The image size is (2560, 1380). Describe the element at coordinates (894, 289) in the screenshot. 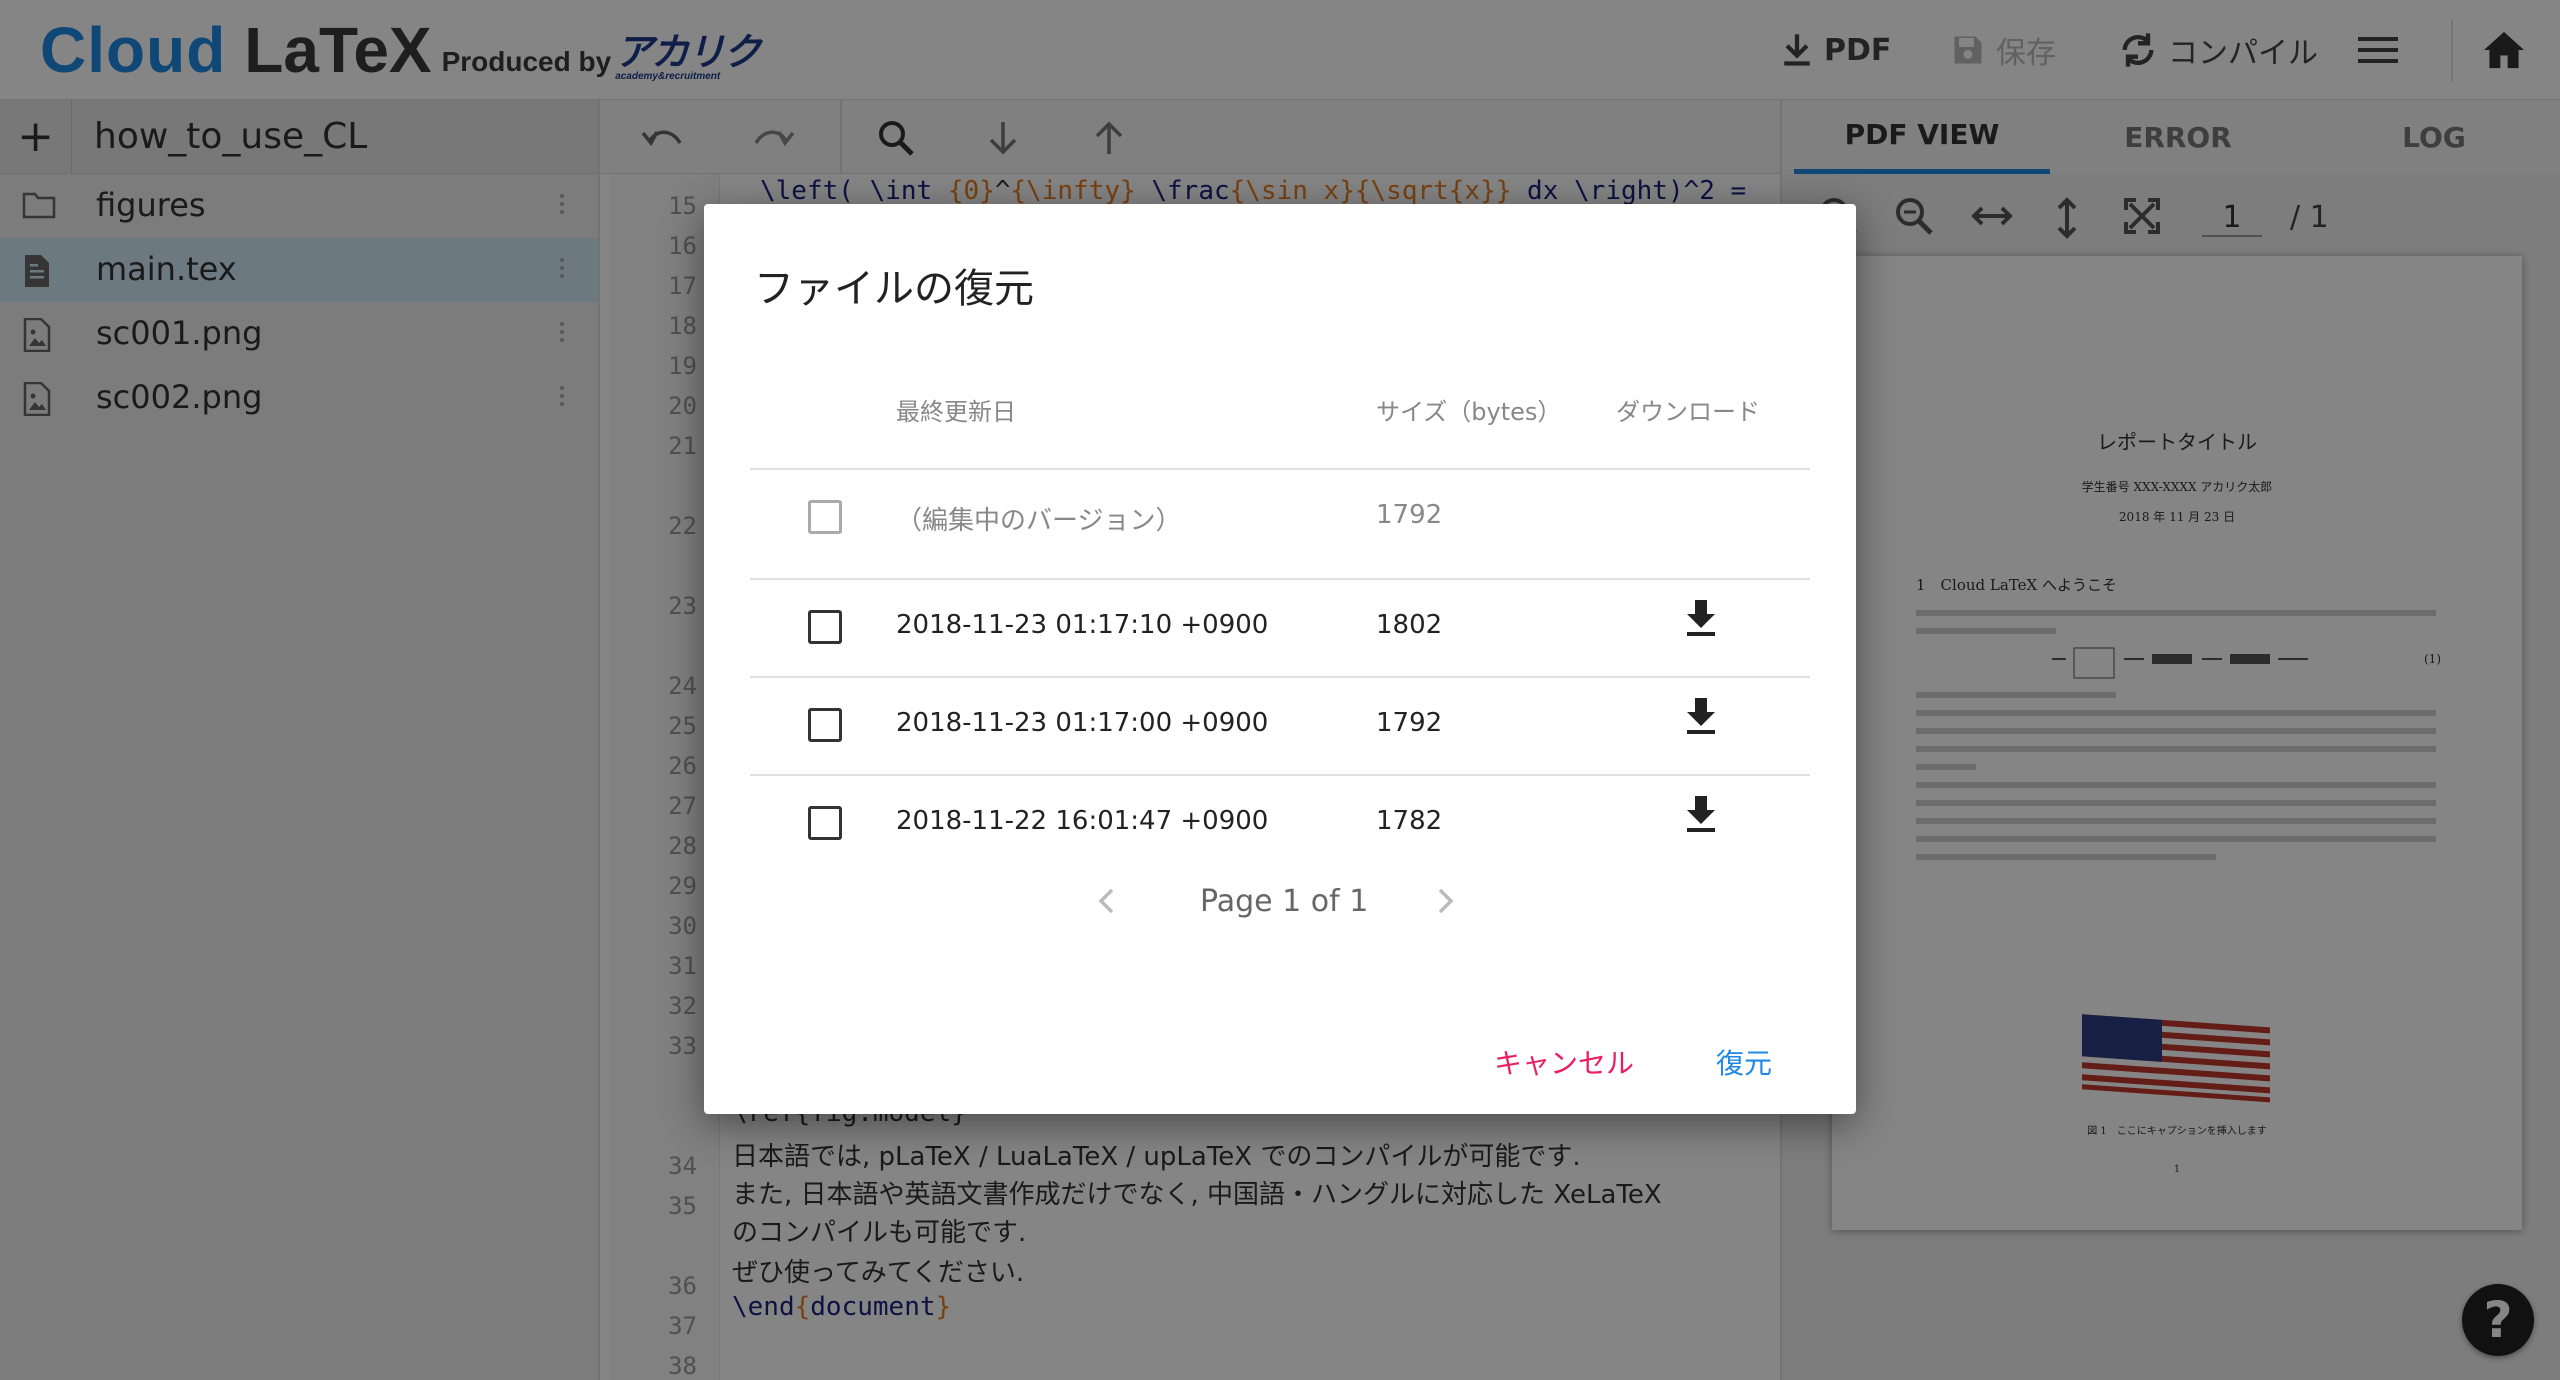

I see `dialog-title: ファイルの復元` at that location.